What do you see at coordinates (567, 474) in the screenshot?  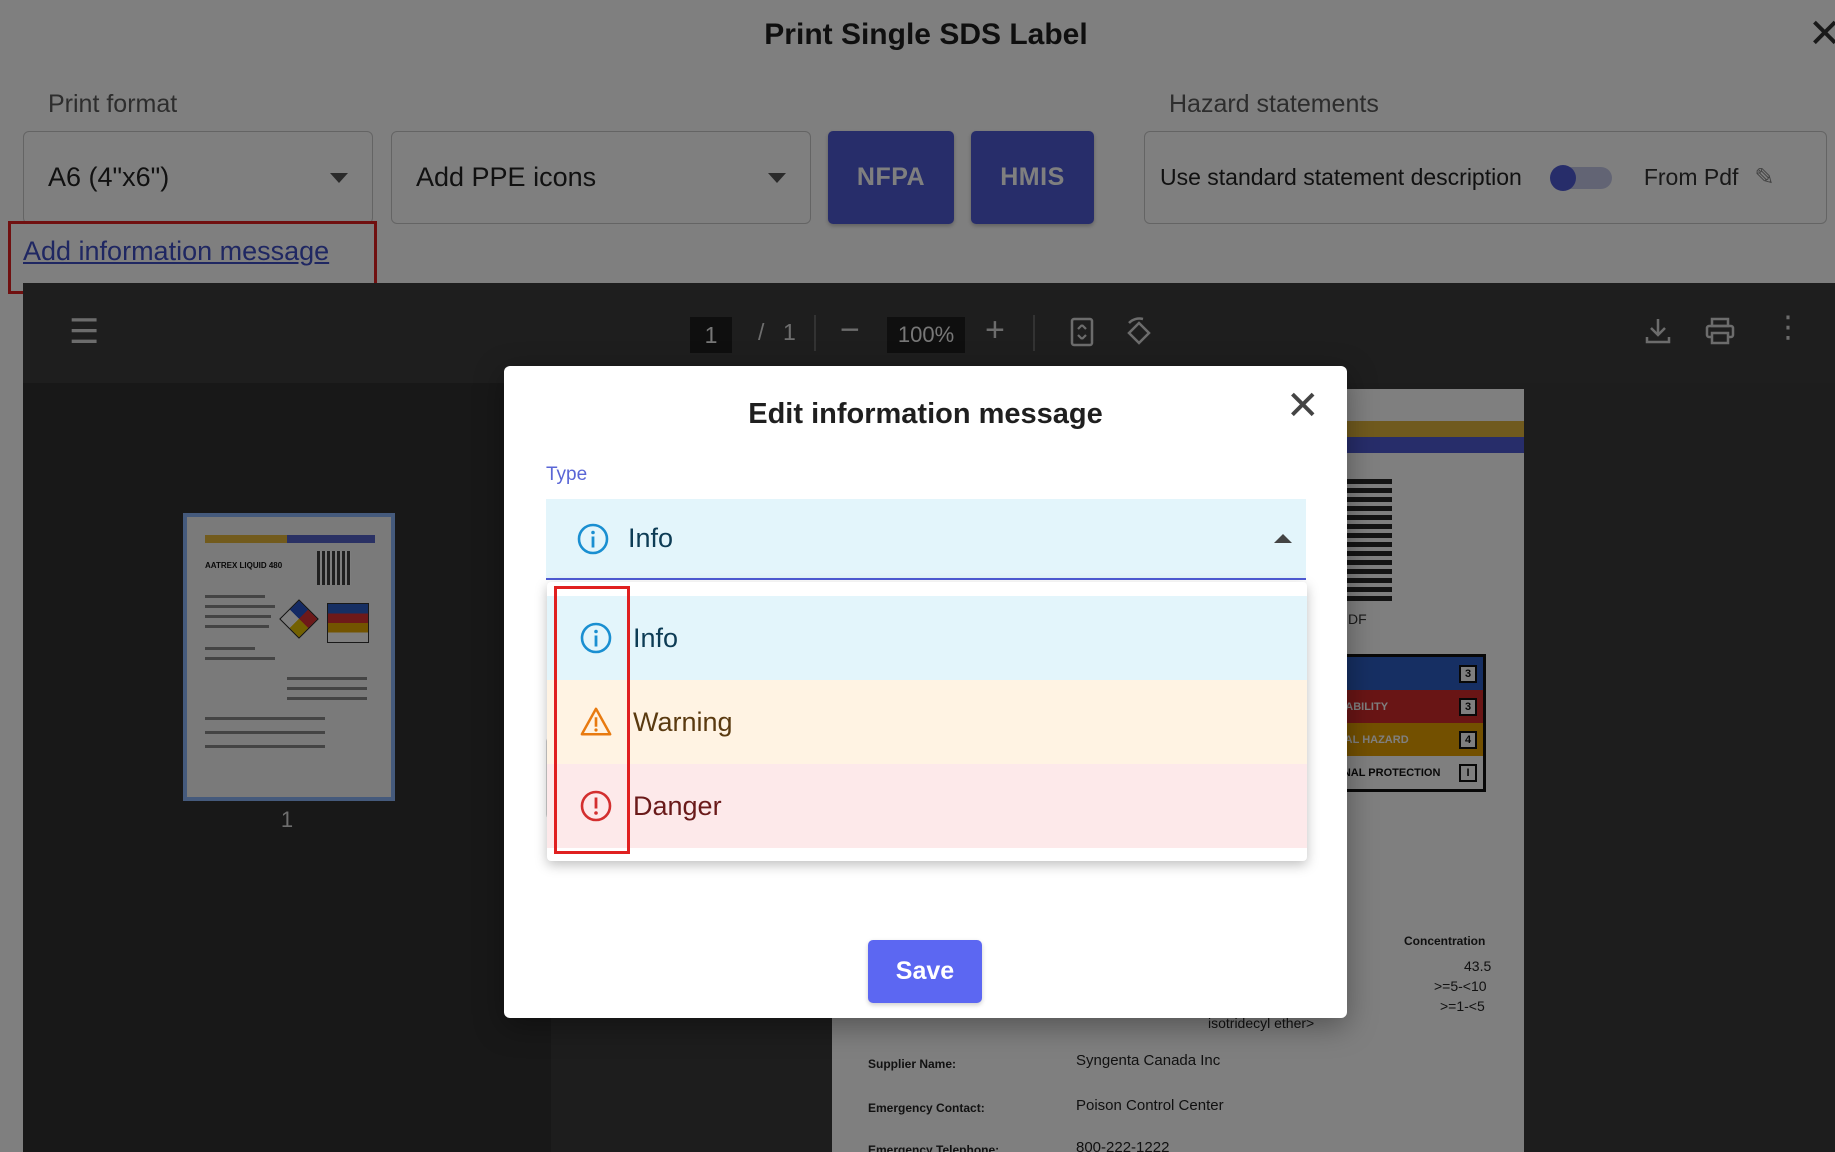 I see `type-label: Type` at bounding box center [567, 474].